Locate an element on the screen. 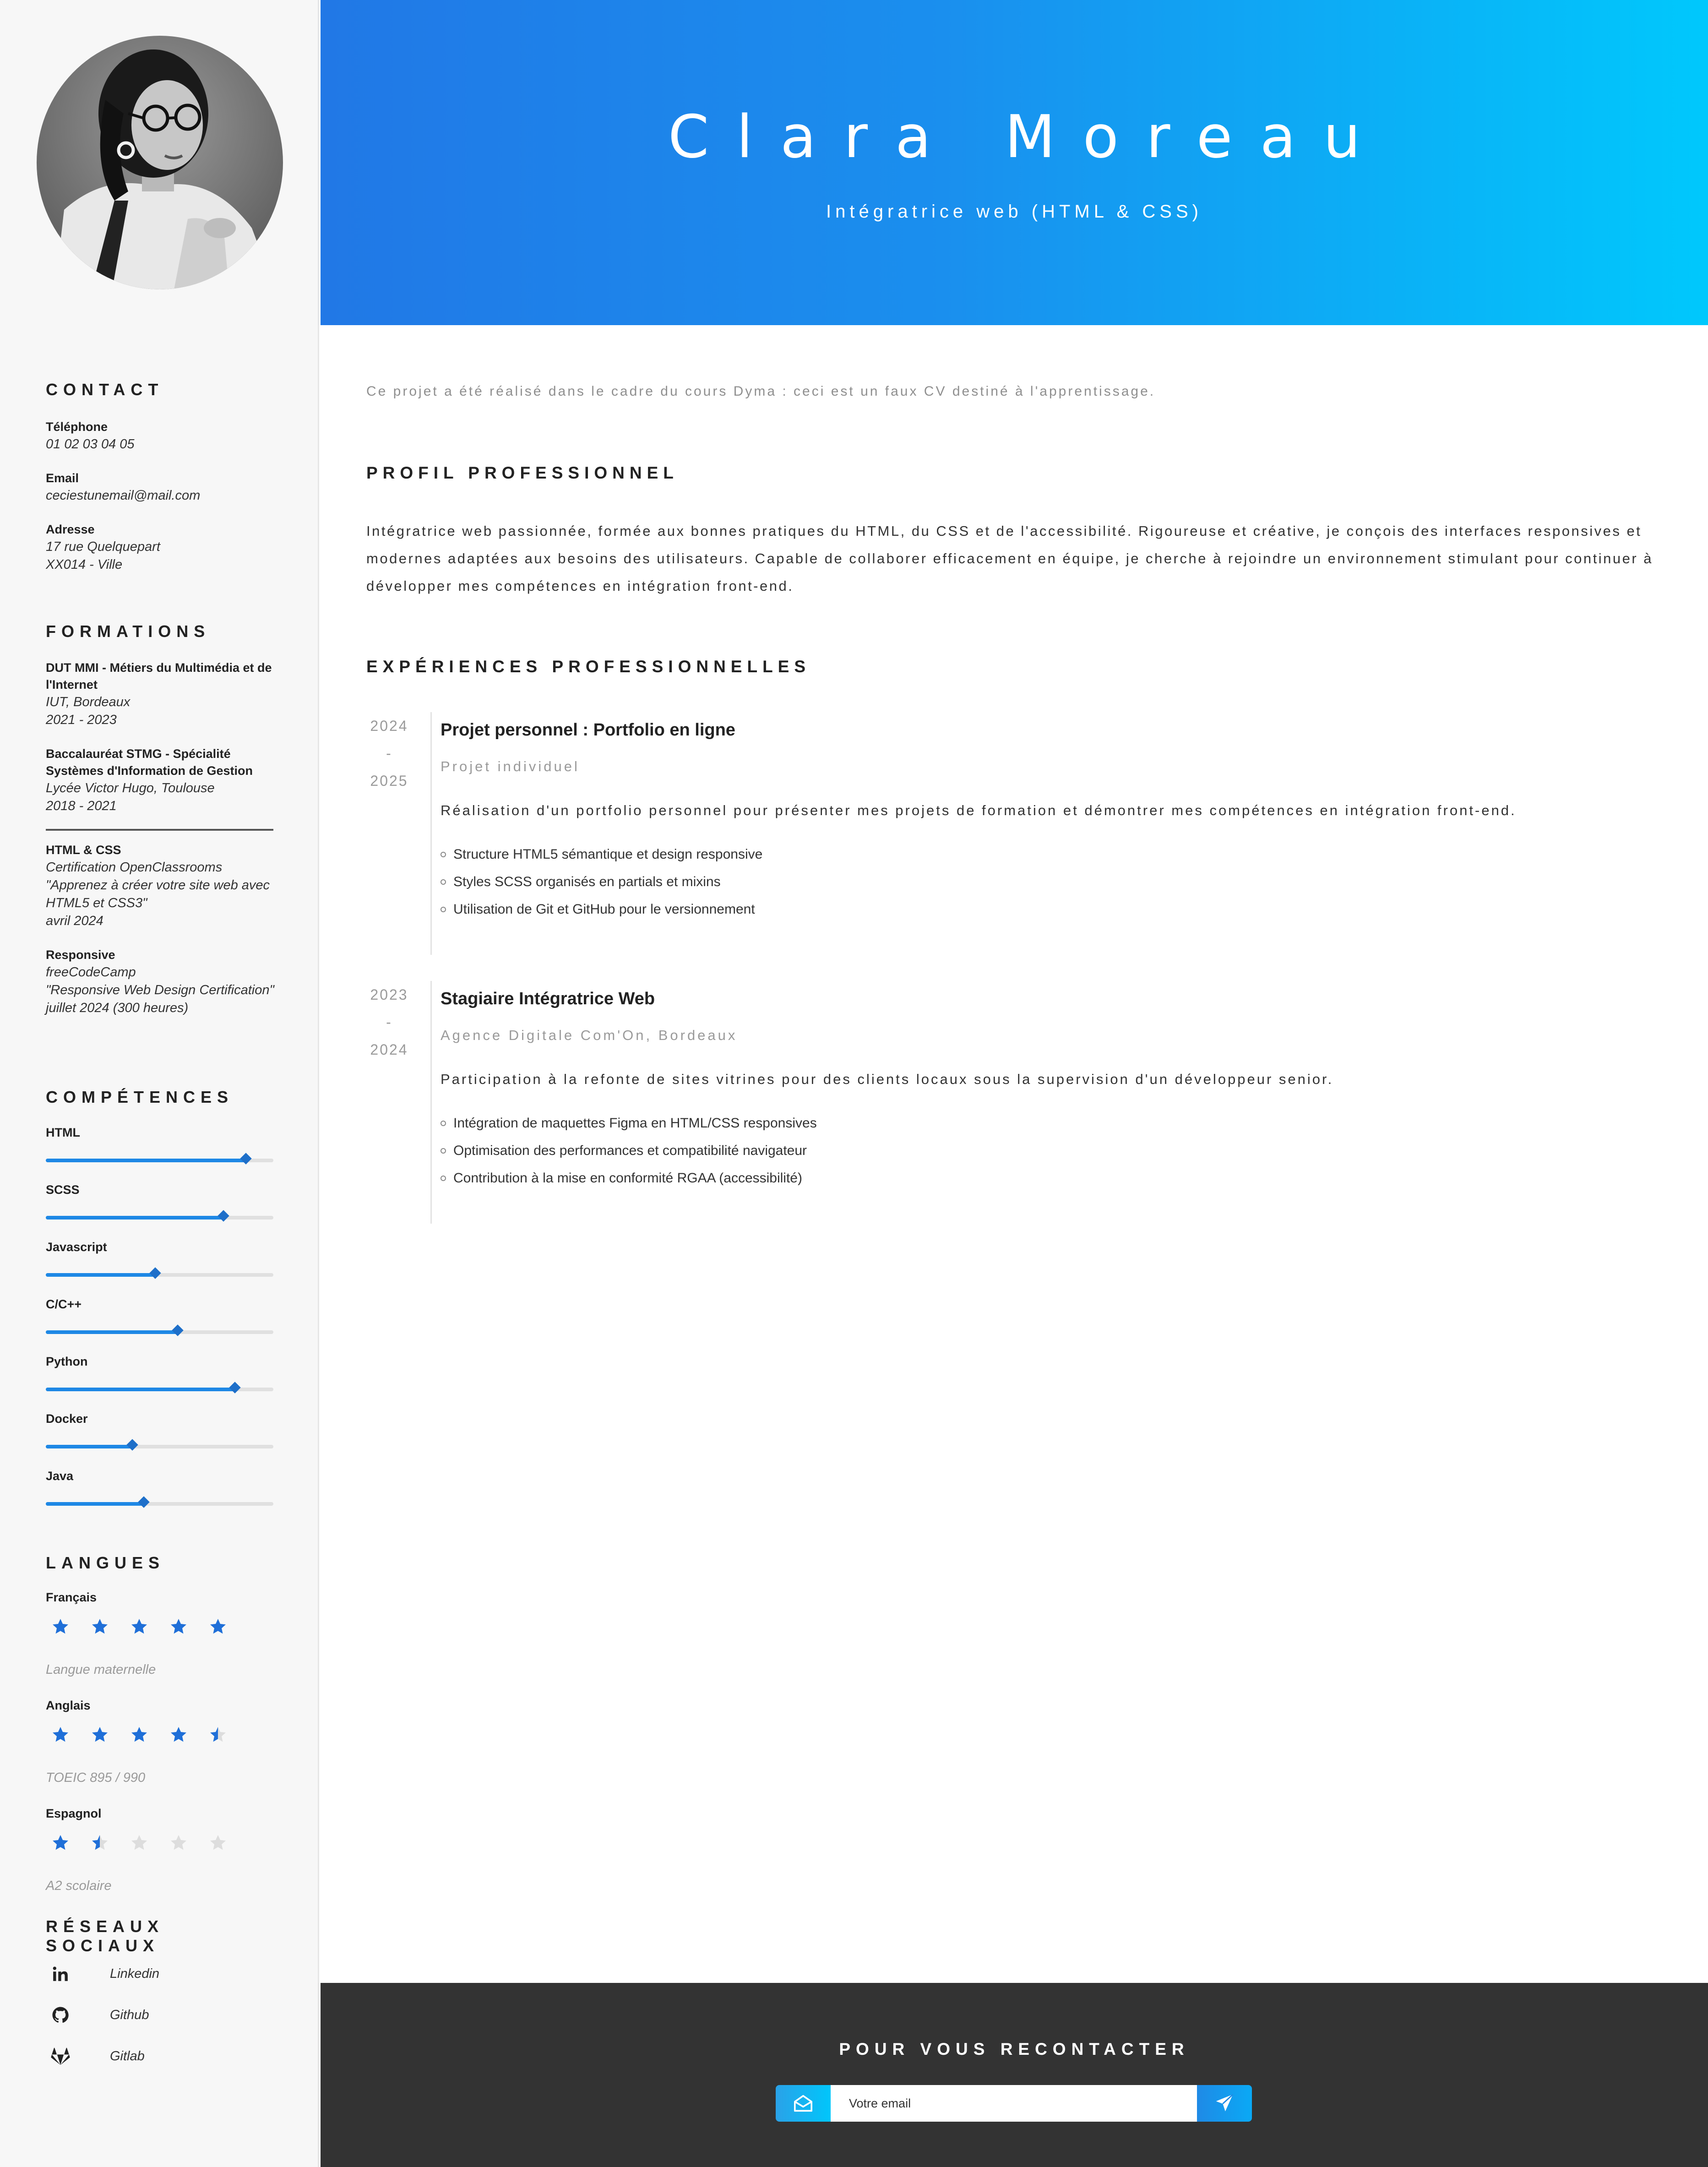  skill-item: C/C++ is located at coordinates (159, 1316).